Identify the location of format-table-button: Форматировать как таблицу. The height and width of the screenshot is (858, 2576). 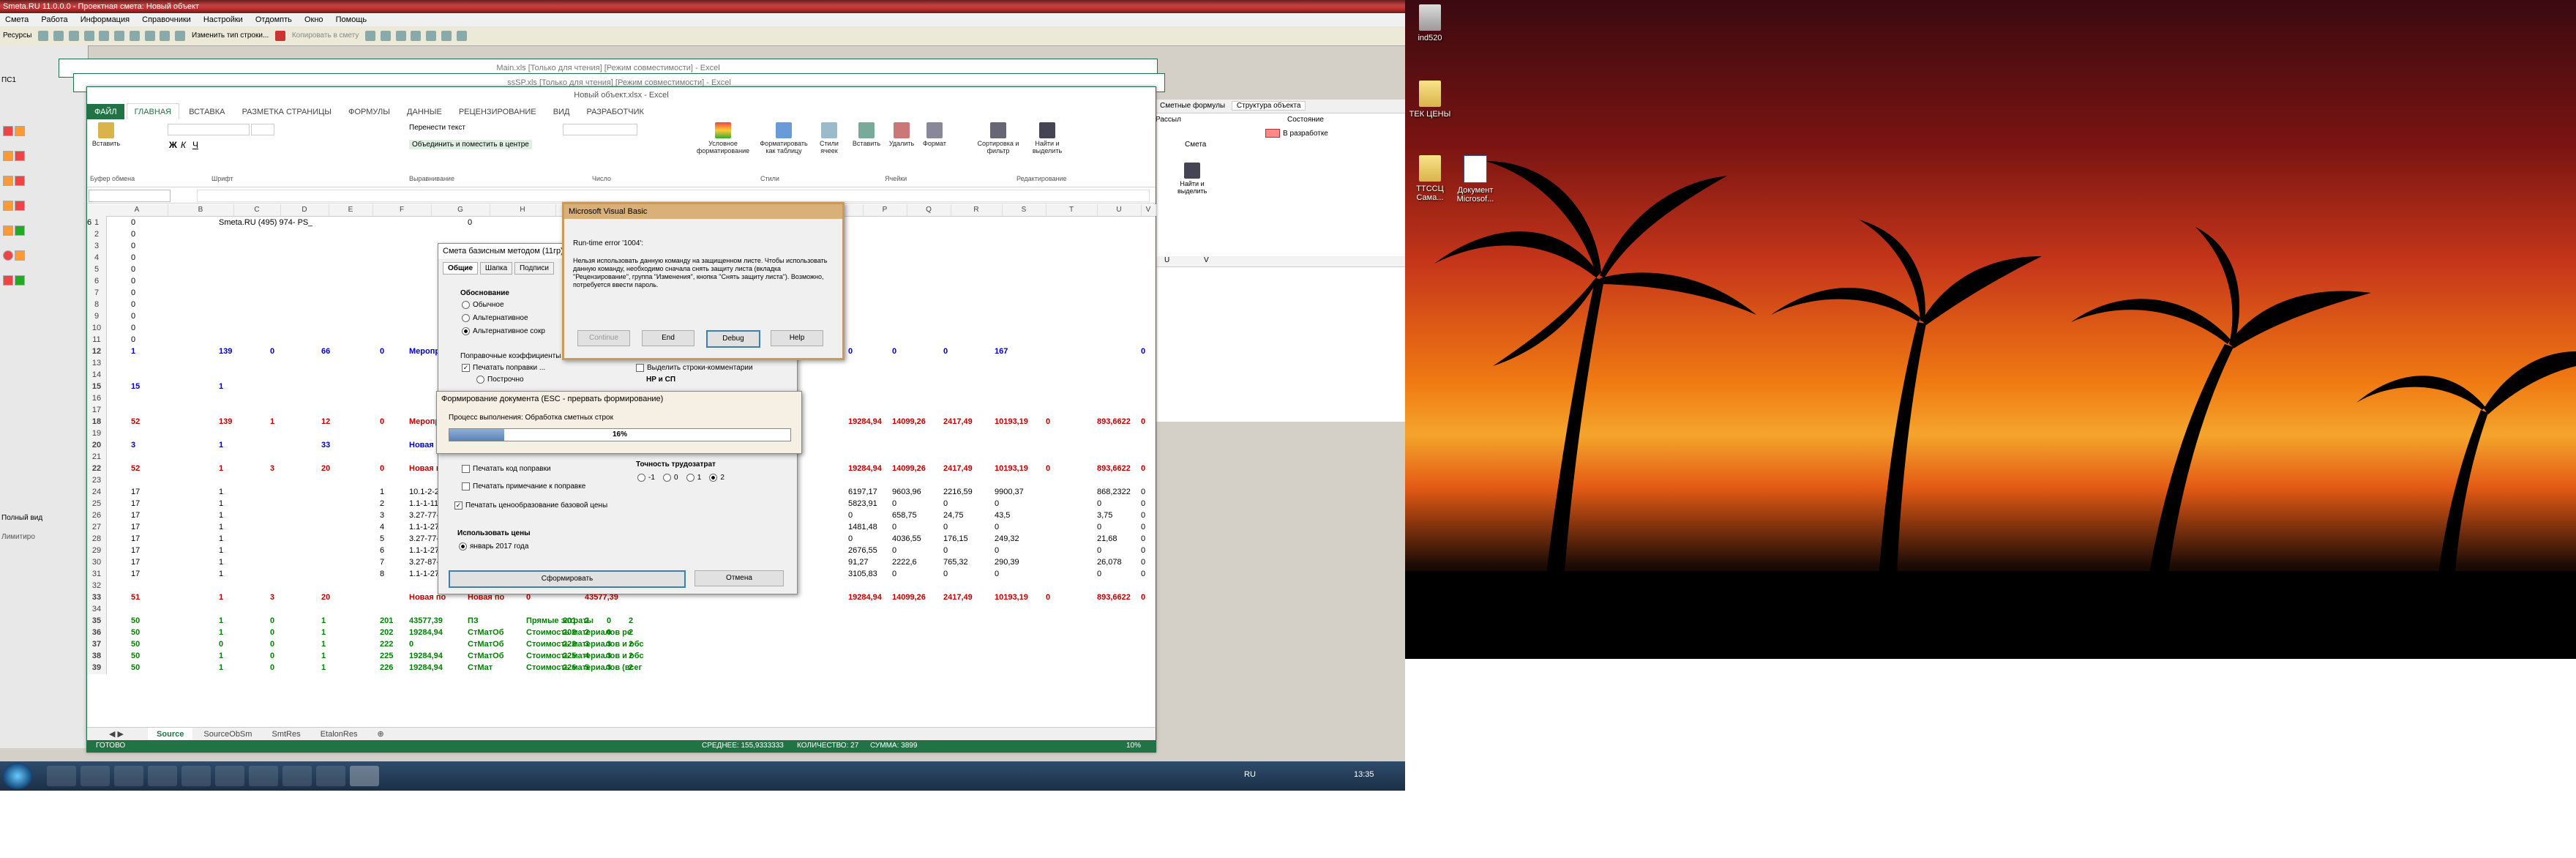
(784, 138).